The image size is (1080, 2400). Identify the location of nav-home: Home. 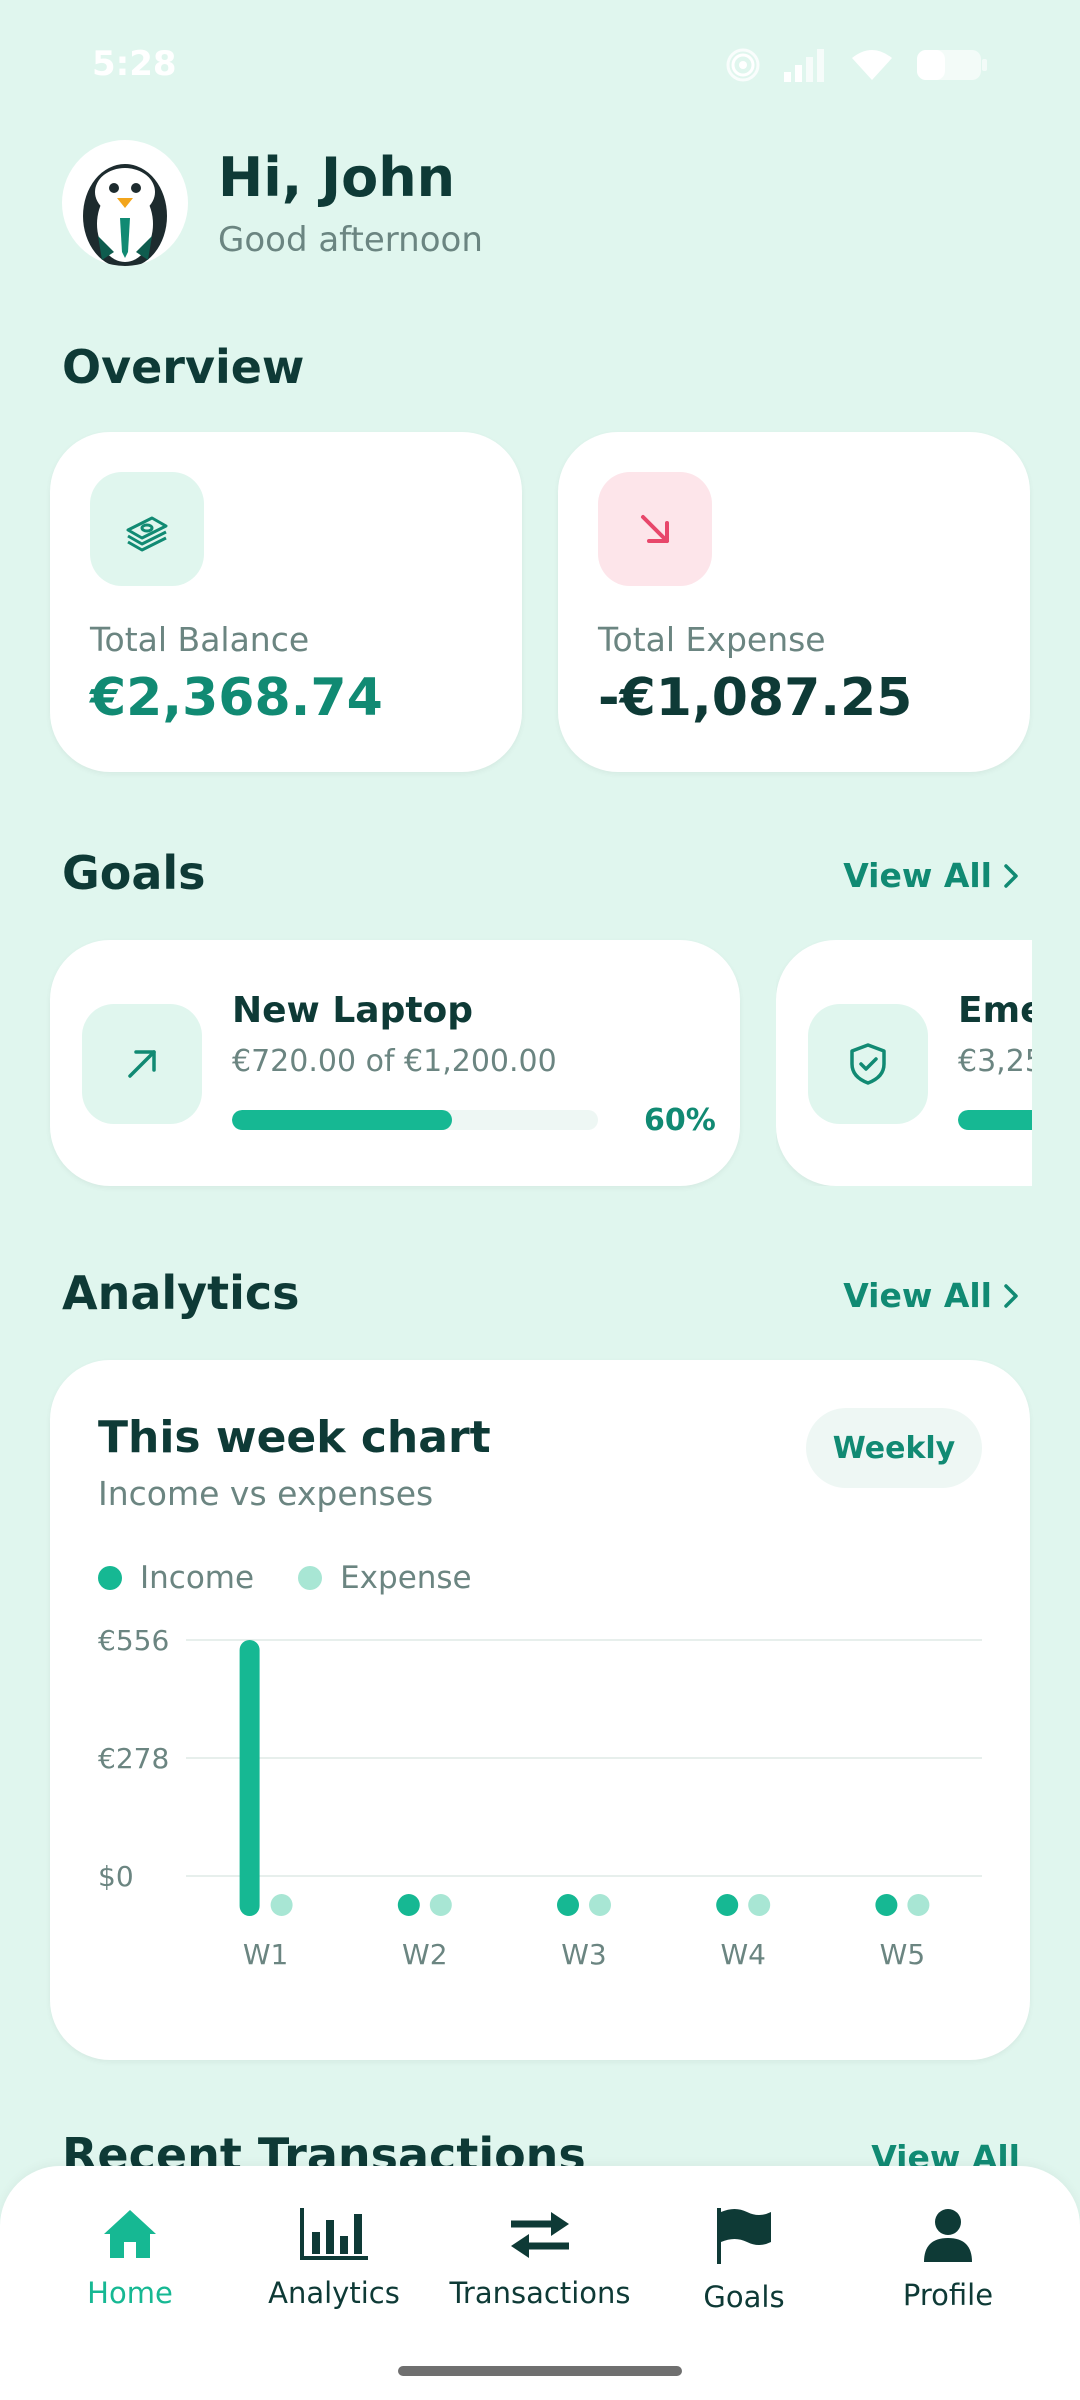
(130, 2258).